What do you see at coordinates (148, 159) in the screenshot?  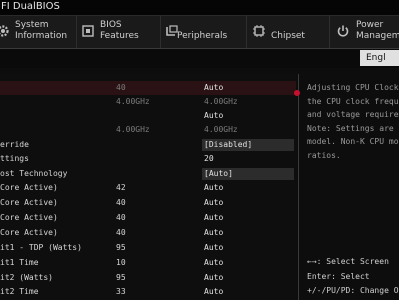 I see `settings-row: ttings 20` at bounding box center [148, 159].